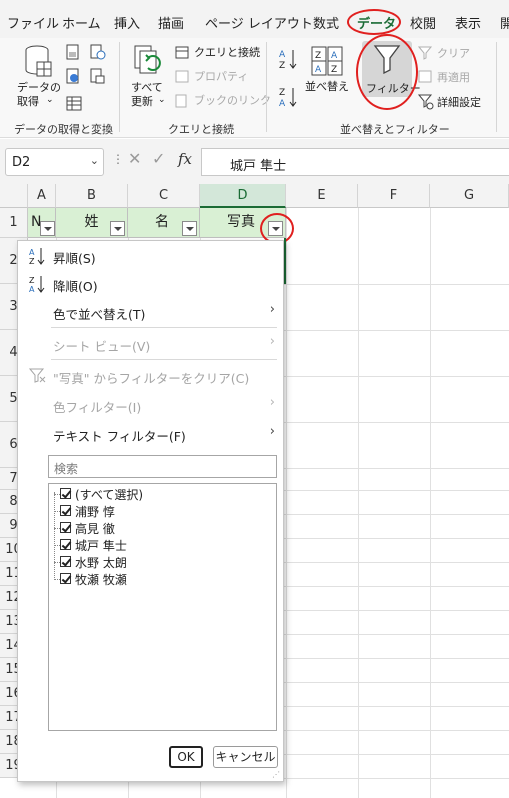  Describe the element at coordinates (426, 102) in the screenshot. I see `advanced-filter-icon` at that location.